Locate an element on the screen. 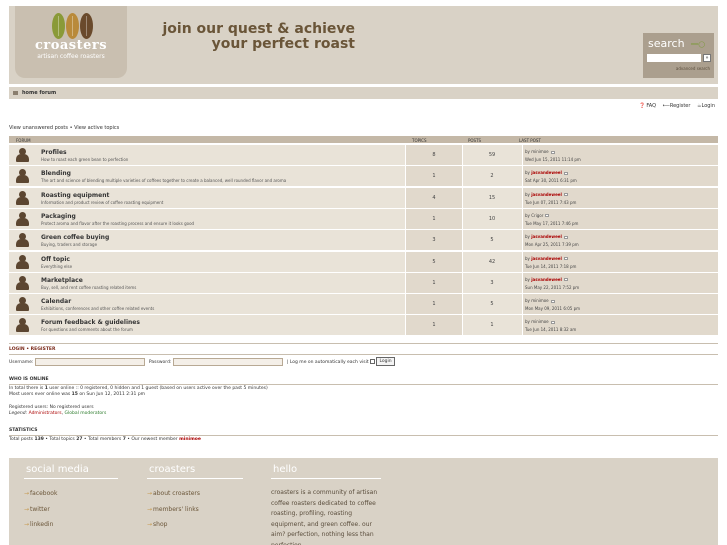  password-input is located at coordinates (228, 361).